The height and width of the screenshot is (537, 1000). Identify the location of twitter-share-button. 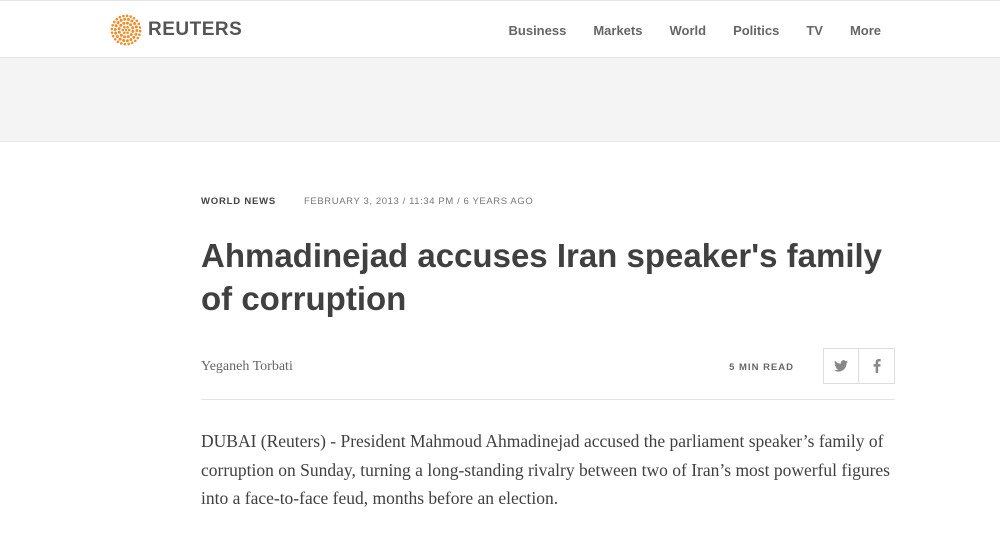
(841, 366).